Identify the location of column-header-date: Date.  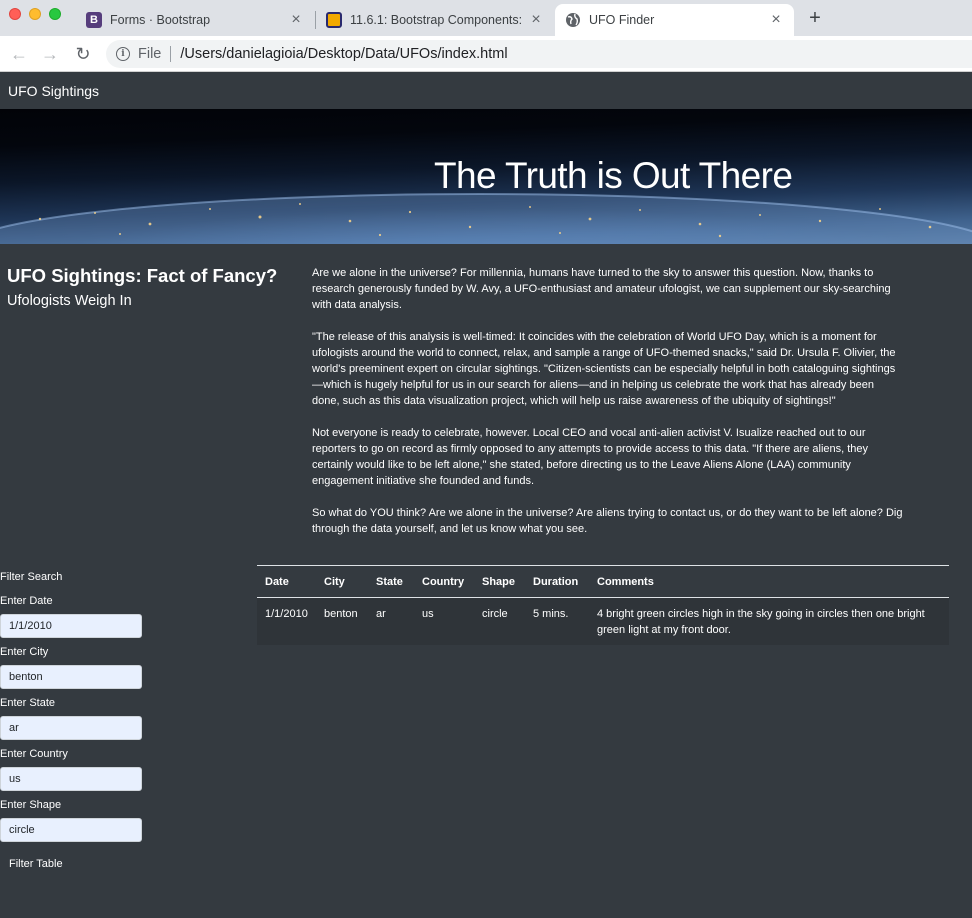
(277, 581).